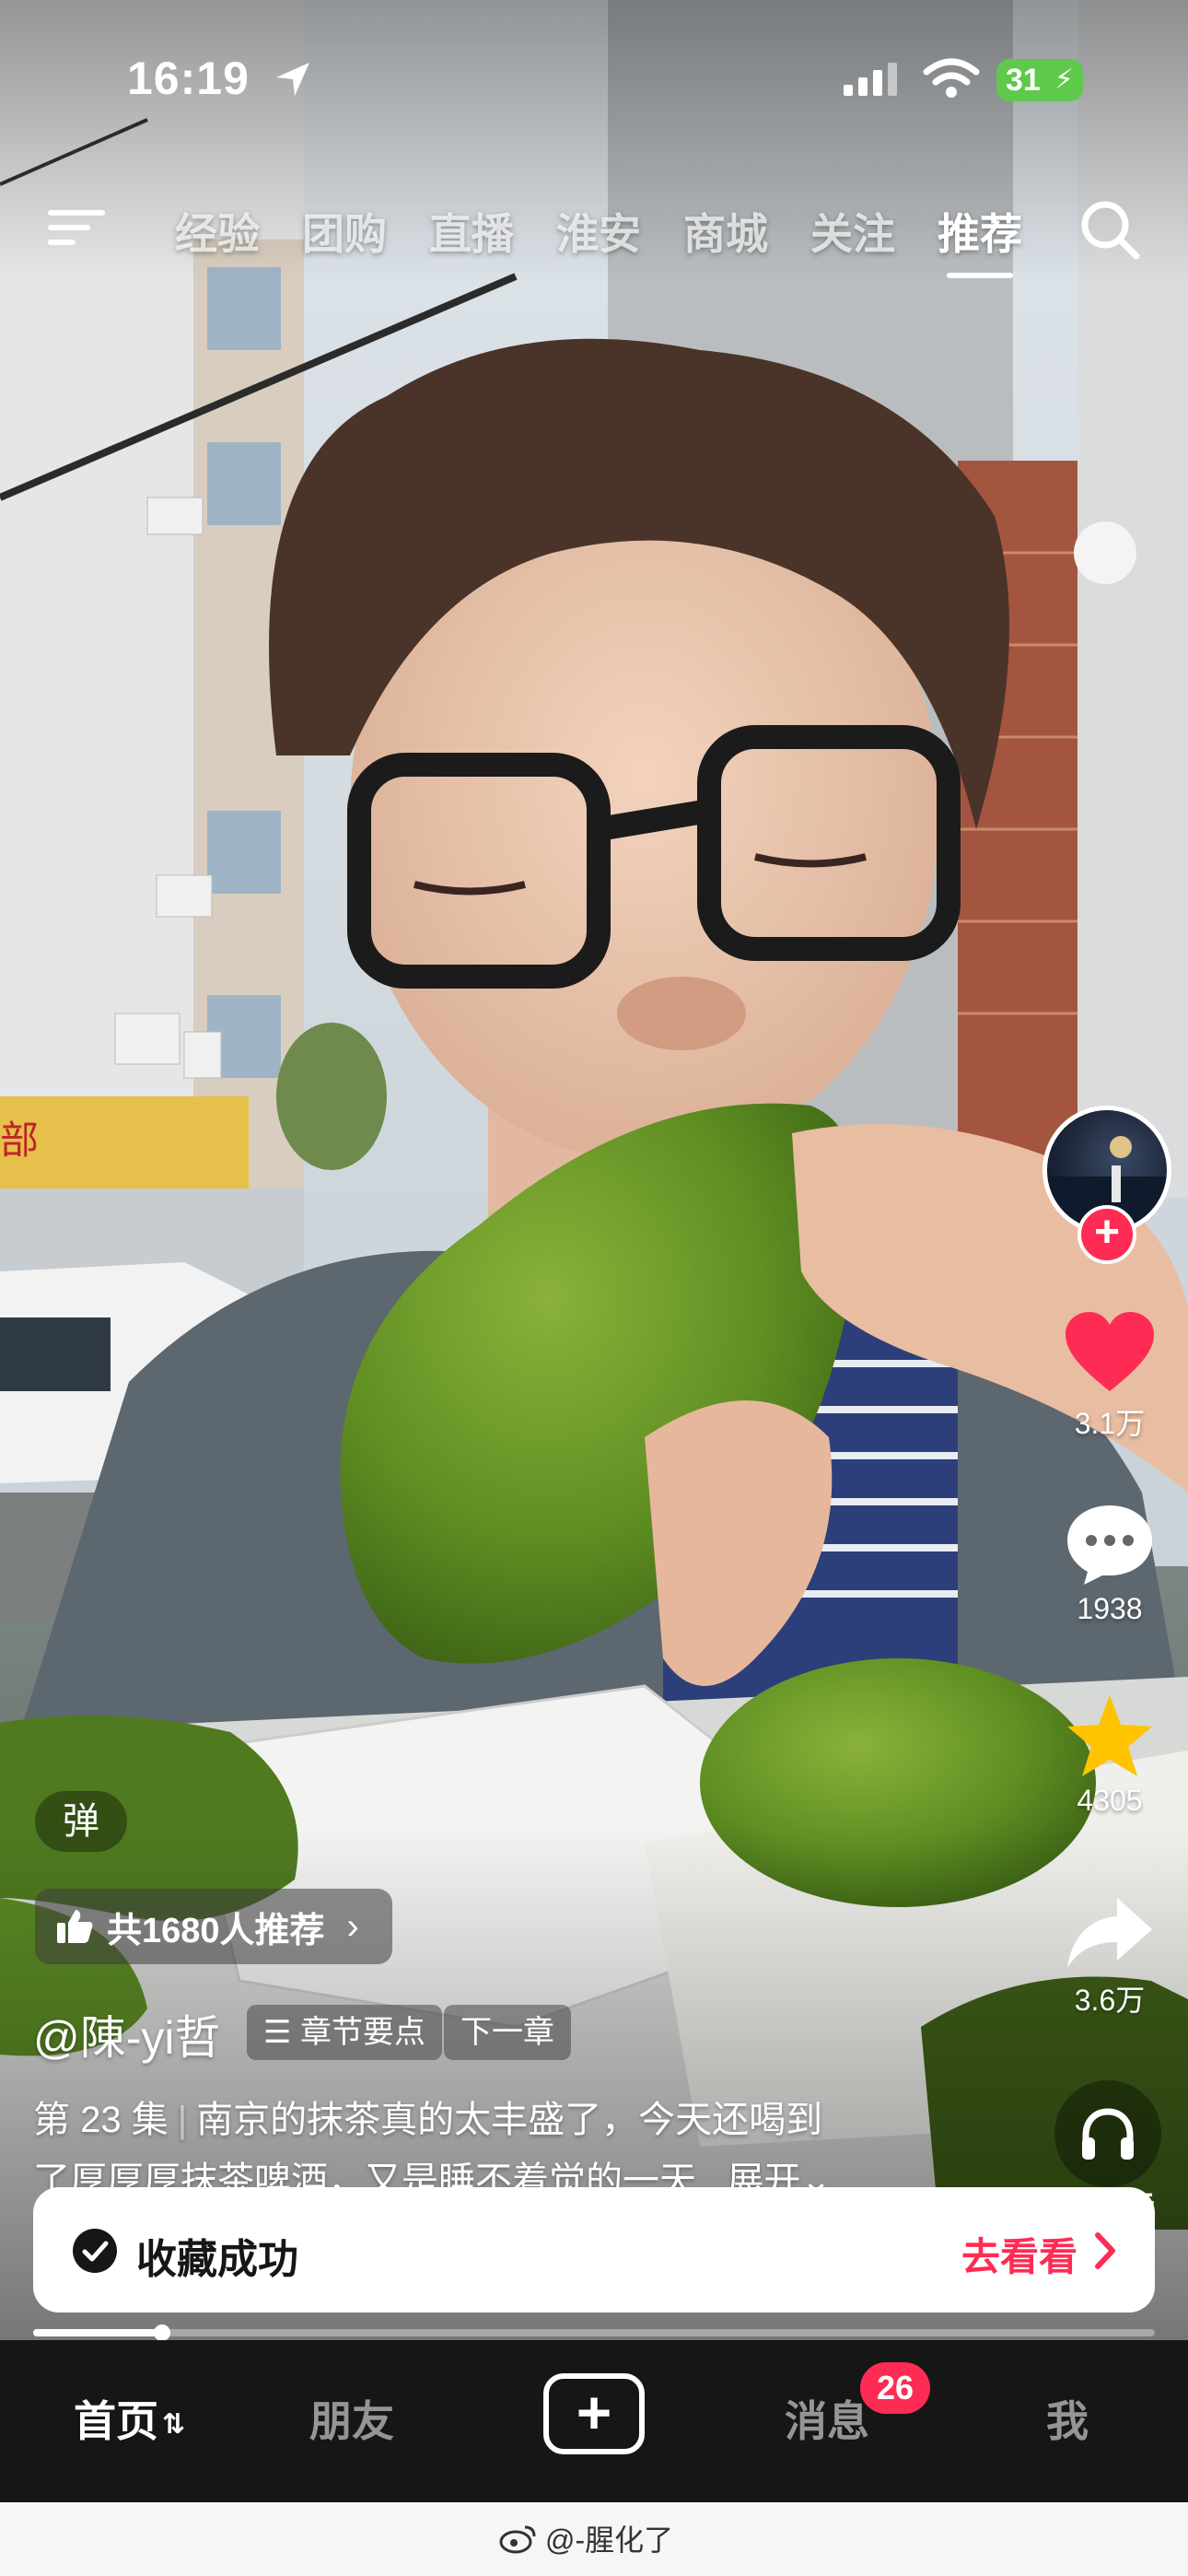  What do you see at coordinates (98, 2332) in the screenshot?
I see `progress-fill` at bounding box center [98, 2332].